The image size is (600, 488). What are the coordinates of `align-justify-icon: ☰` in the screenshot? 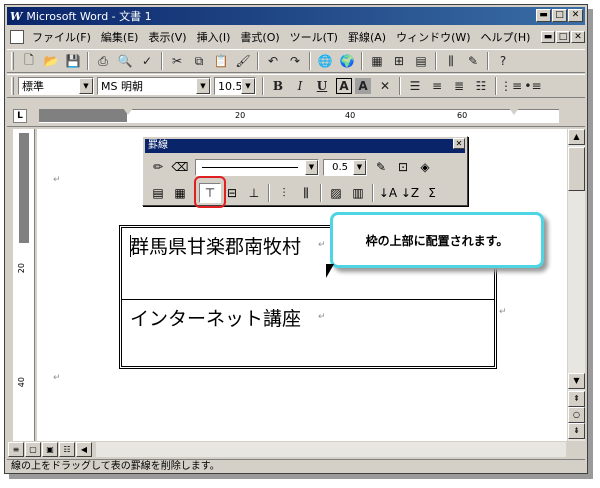 It's located at (415, 86).